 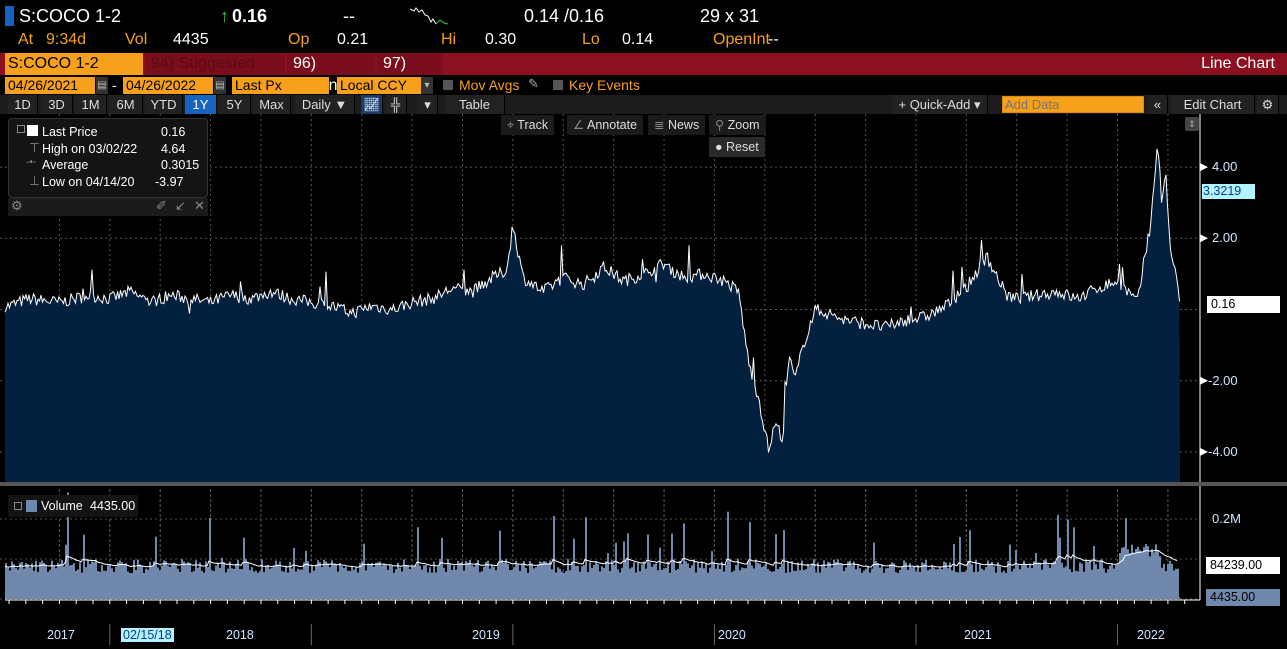 I want to click on actions-button: 96) Actions ▾, so click(x=331, y=73).